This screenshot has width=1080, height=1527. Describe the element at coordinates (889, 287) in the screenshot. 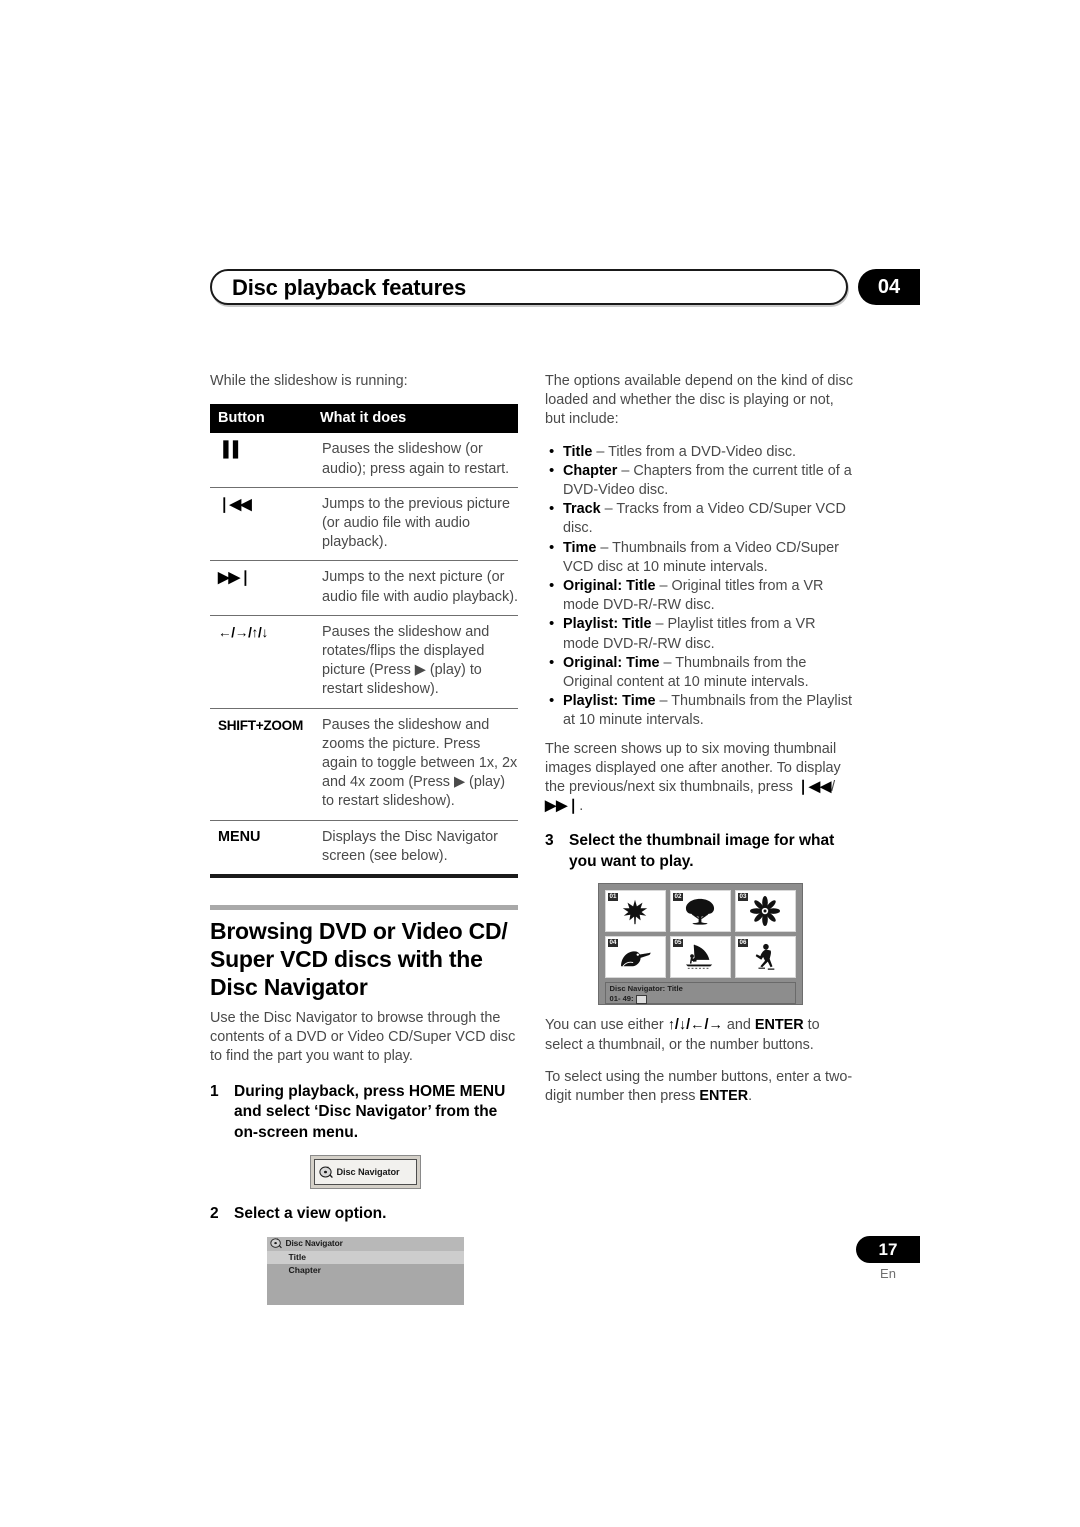

I see `chapter-badge: 04` at that location.